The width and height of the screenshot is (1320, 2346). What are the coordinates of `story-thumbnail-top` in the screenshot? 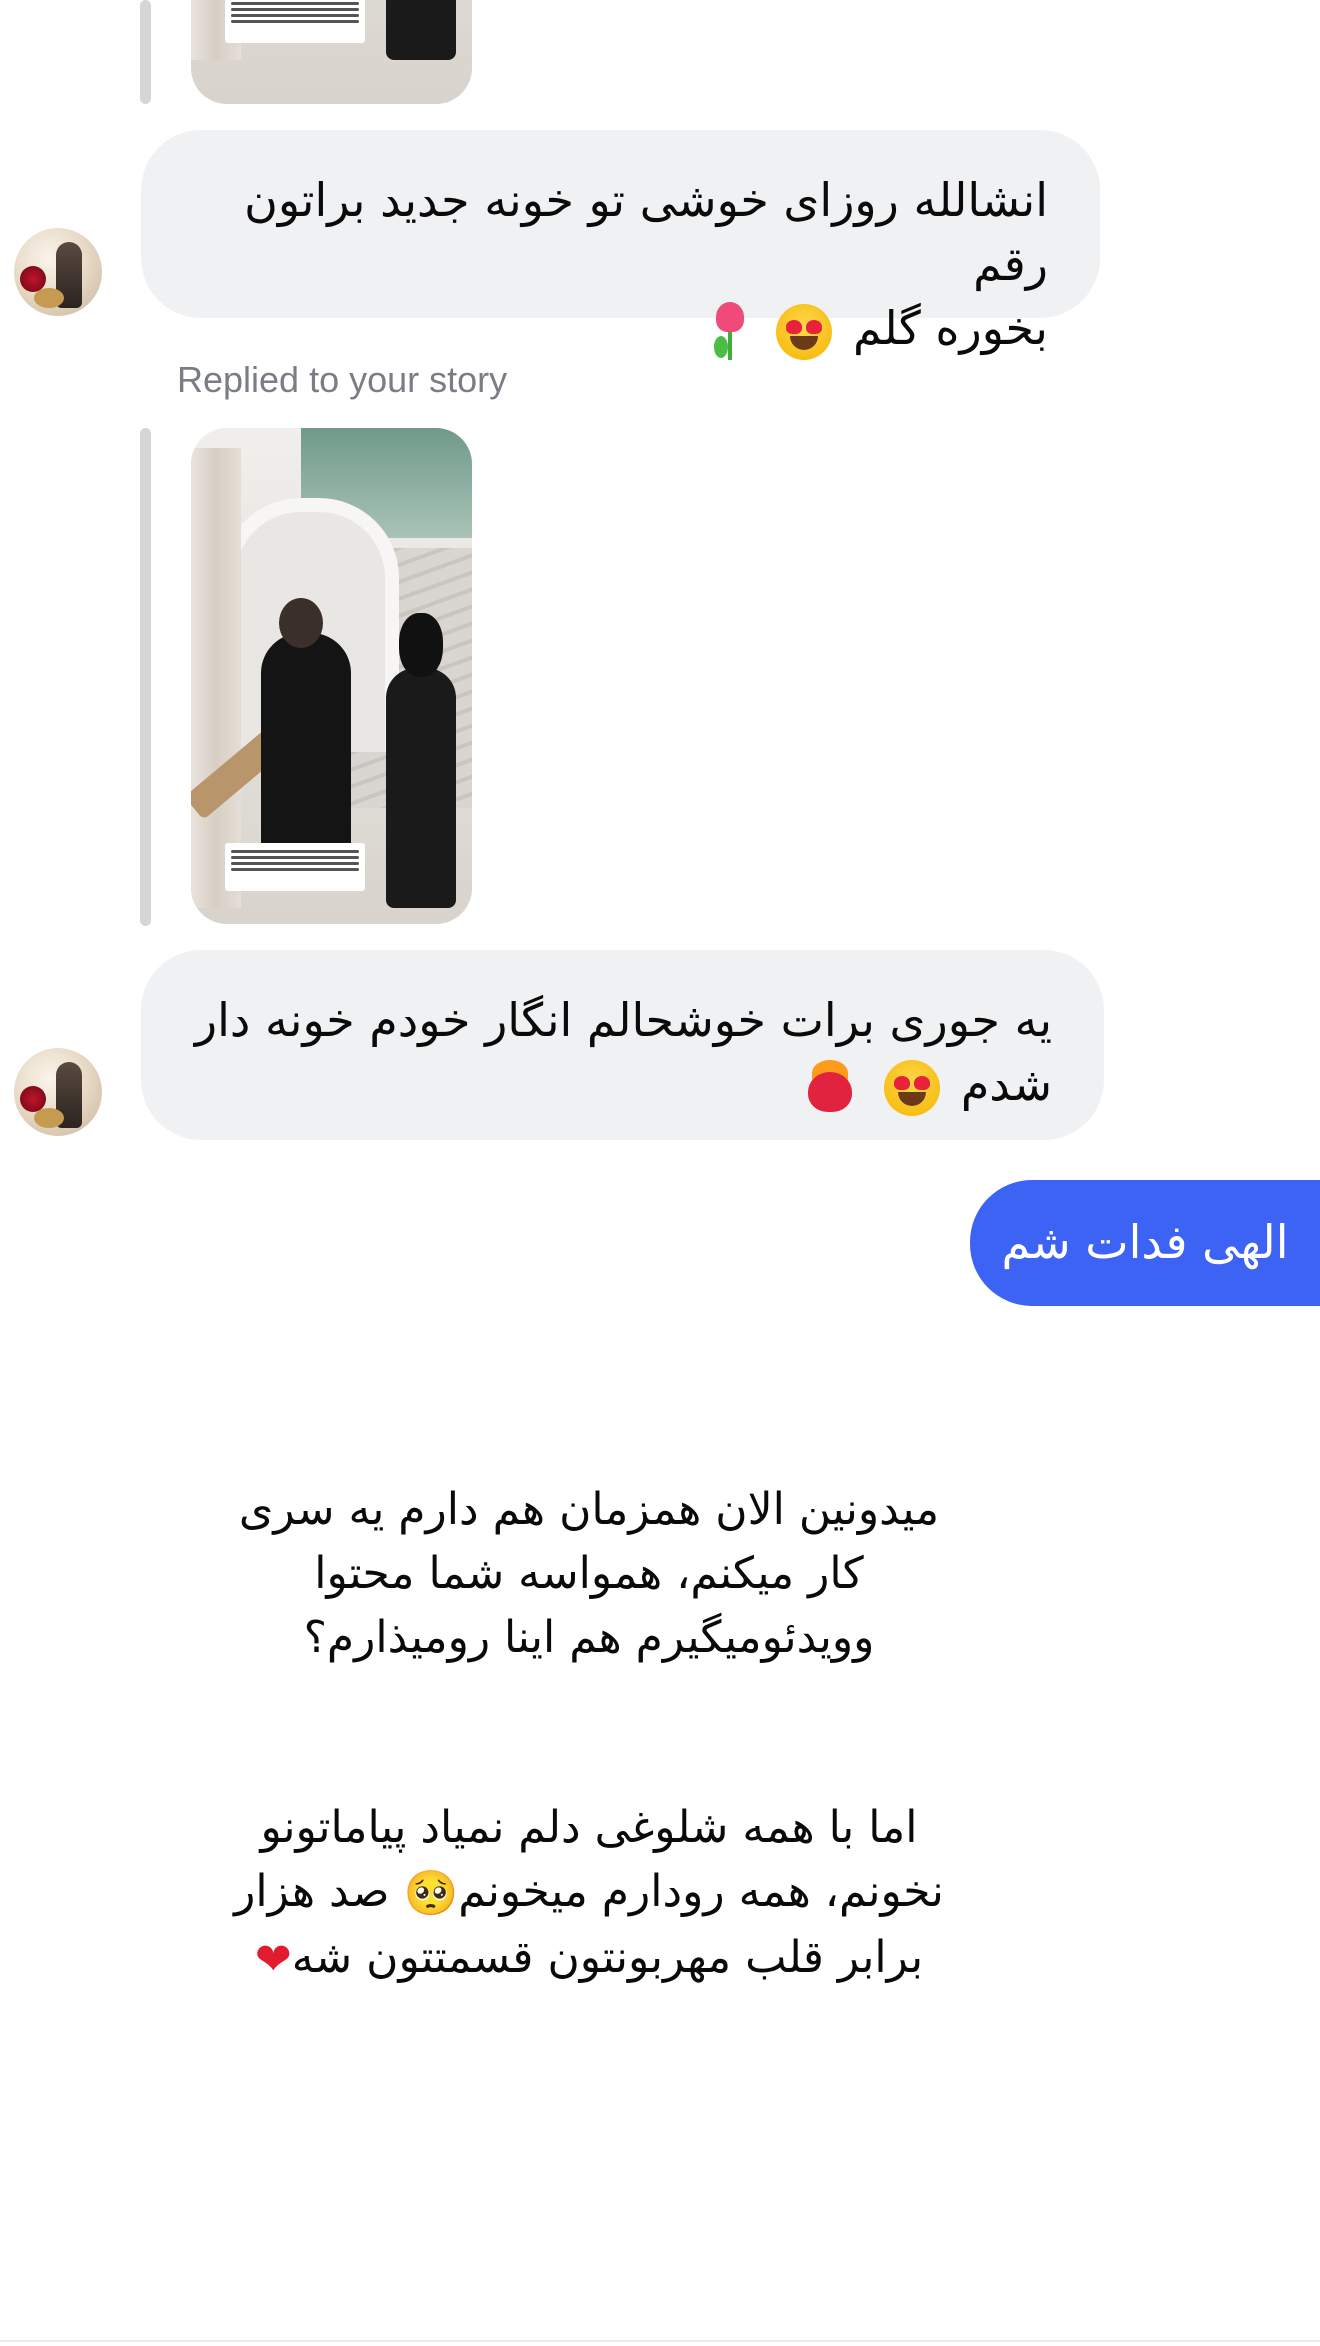 It's located at (331, 52).